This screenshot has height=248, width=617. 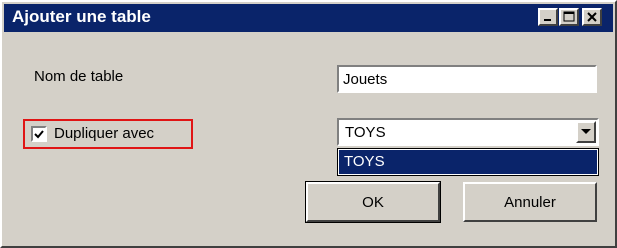 I want to click on maximize-button, so click(x=569, y=17).